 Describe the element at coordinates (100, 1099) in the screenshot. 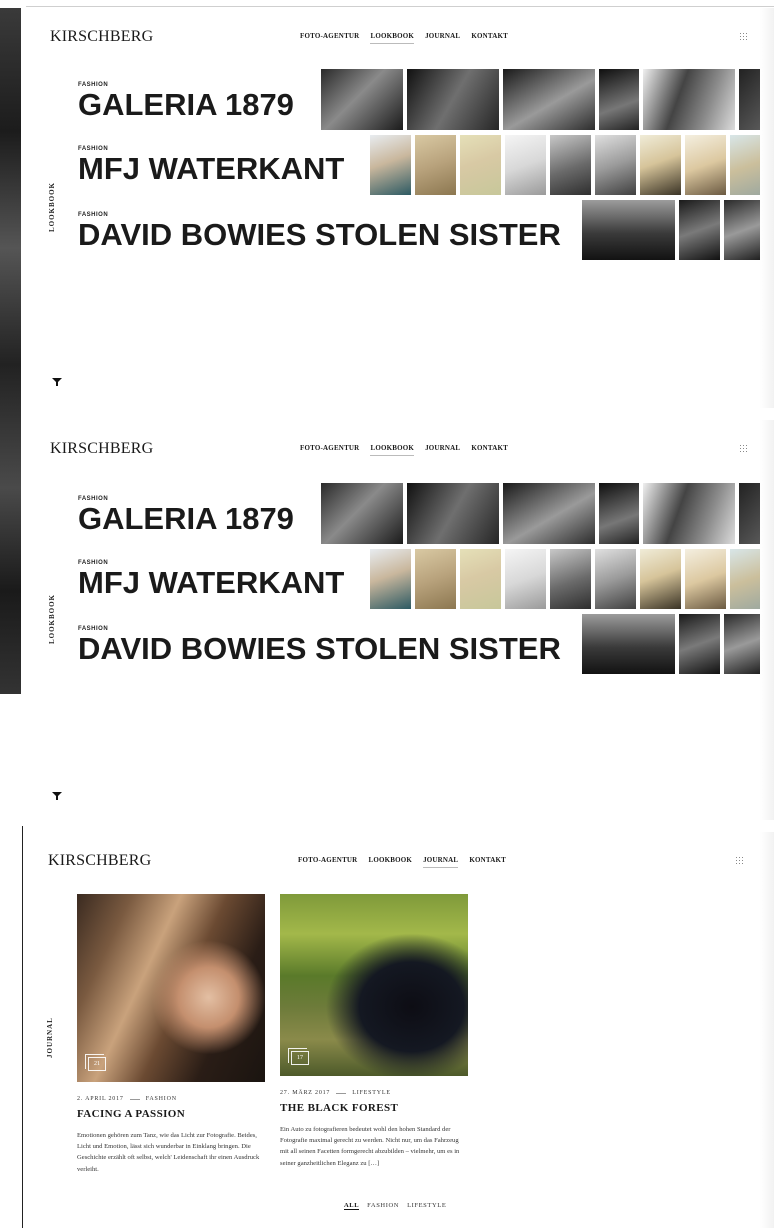

I see `post-date: 2. APRIL 2017` at that location.